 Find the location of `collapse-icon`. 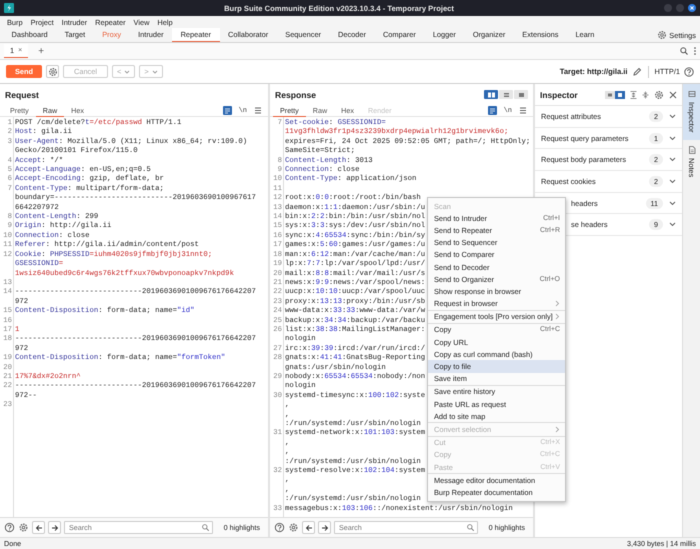

collapse-icon is located at coordinates (645, 94).